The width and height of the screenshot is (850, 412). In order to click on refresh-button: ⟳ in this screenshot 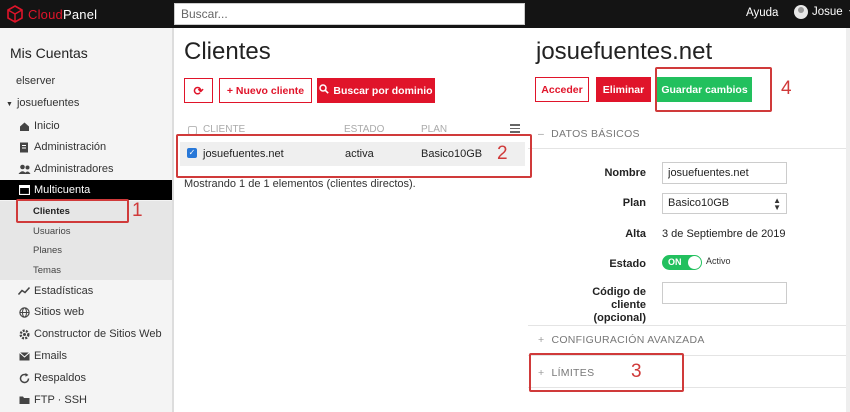, I will do `click(198, 90)`.